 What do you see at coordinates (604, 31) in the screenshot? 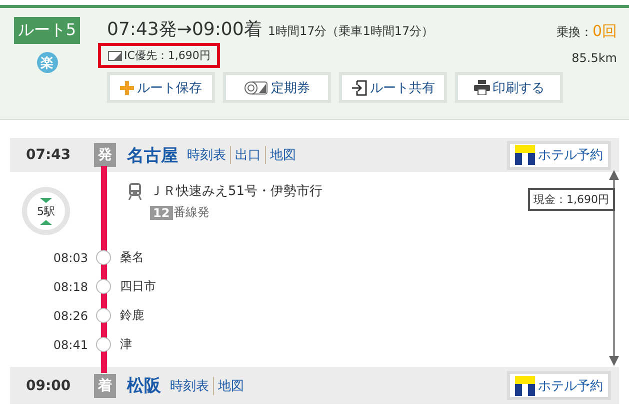
I see `transfers-count: 0回` at bounding box center [604, 31].